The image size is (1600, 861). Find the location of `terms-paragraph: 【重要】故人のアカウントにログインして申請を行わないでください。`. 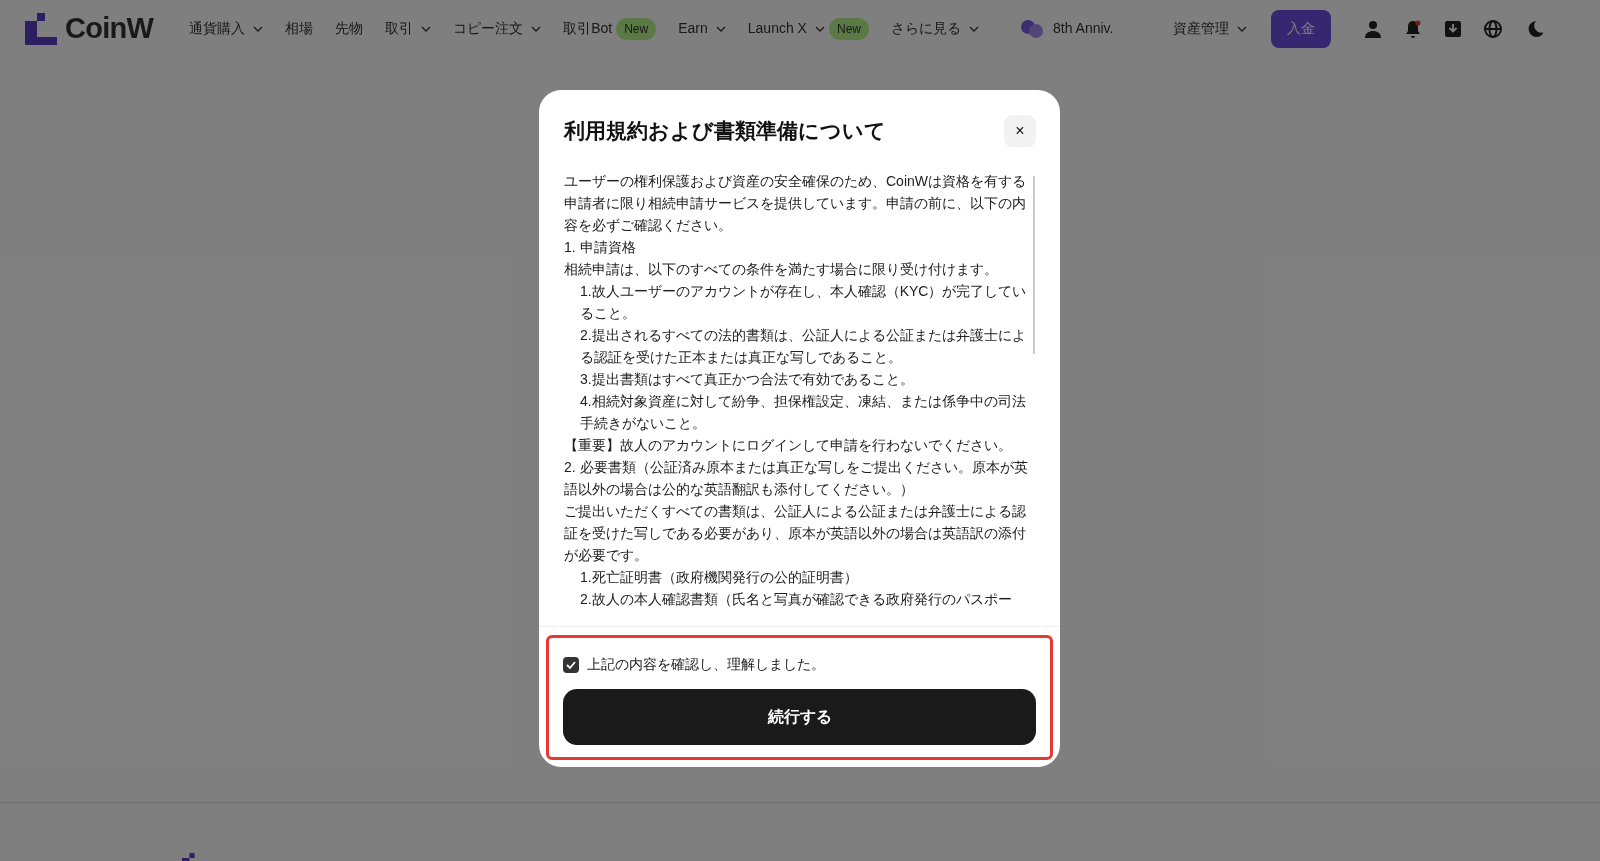

terms-paragraph: 【重要】故人のアカウントにログインして申請を行わないでください。 is located at coordinates (788, 445).